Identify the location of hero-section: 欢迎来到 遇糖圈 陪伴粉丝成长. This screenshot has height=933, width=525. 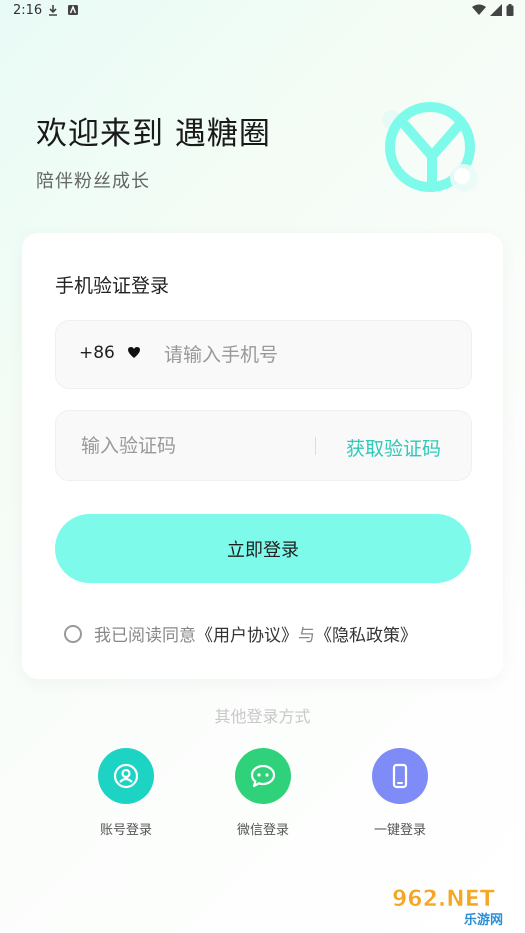
(153, 150).